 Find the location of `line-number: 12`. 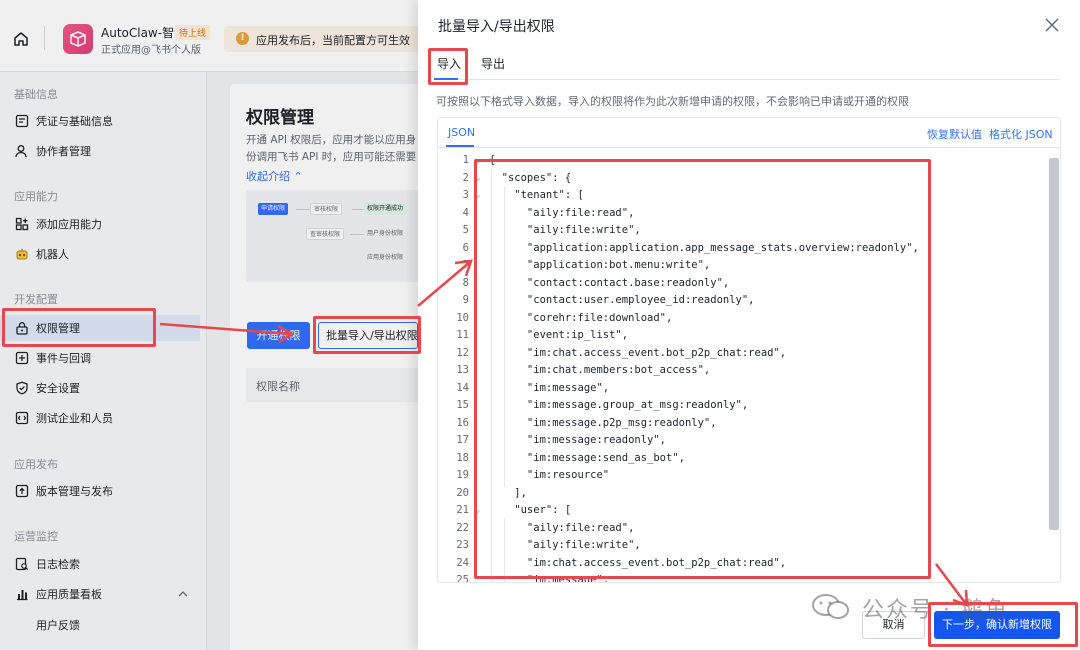

line-number: 12 is located at coordinates (462, 352).